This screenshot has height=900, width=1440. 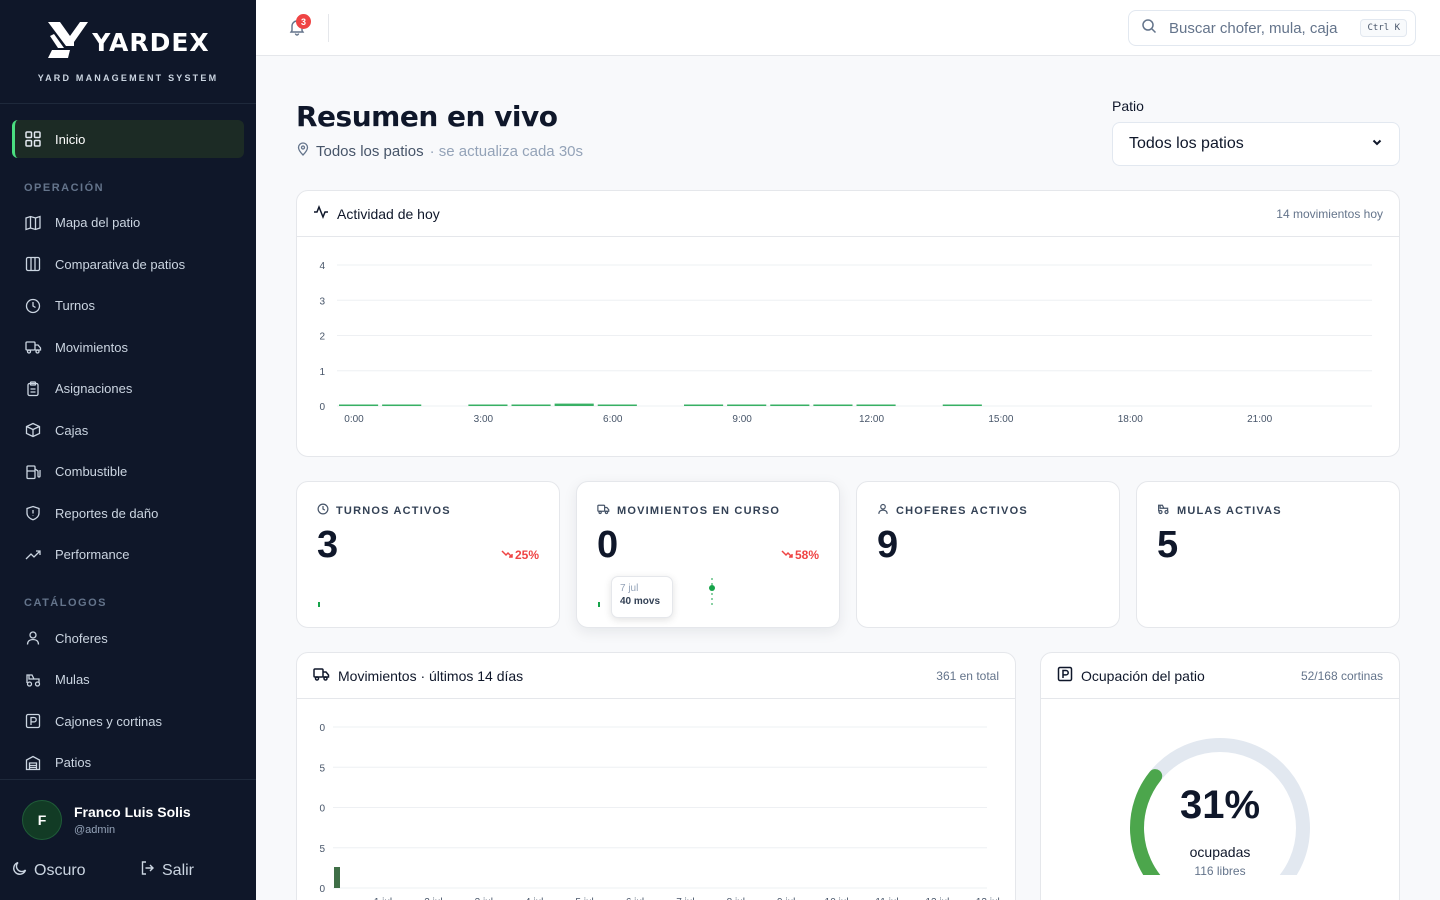 I want to click on tooltip-date: 7 jul, so click(x=629, y=588).